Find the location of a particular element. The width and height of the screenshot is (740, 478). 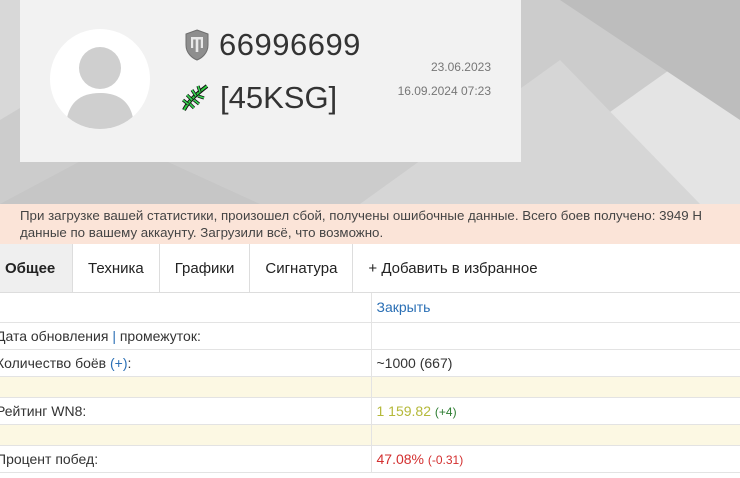

winrate-label: Процент побед: is located at coordinates (186, 459).